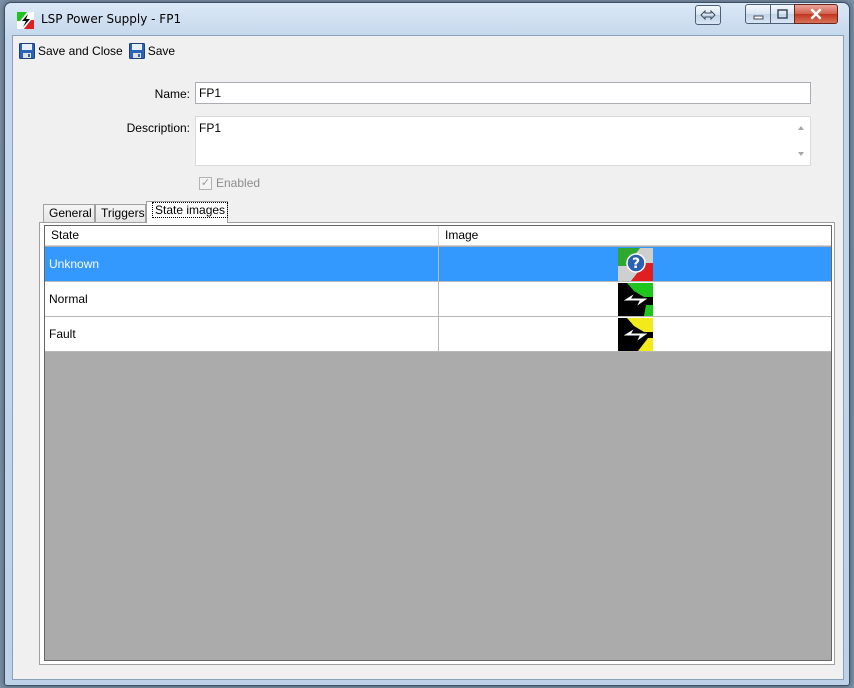  Describe the element at coordinates (242, 264) in the screenshot. I see `state-cell: Unknown` at that location.